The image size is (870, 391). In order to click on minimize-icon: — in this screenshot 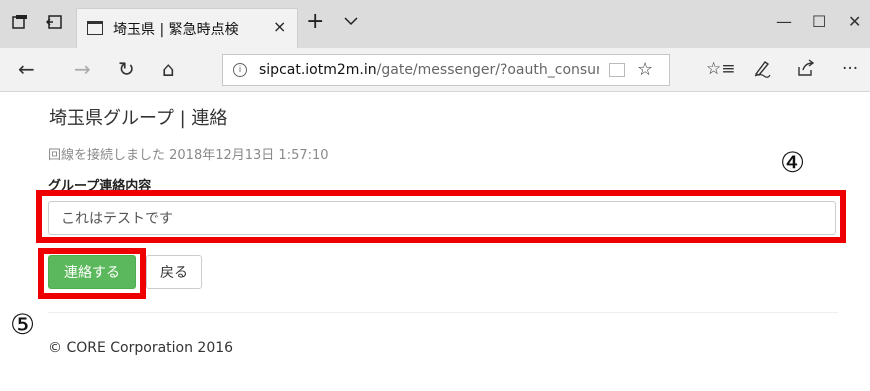, I will do `click(784, 22)`.